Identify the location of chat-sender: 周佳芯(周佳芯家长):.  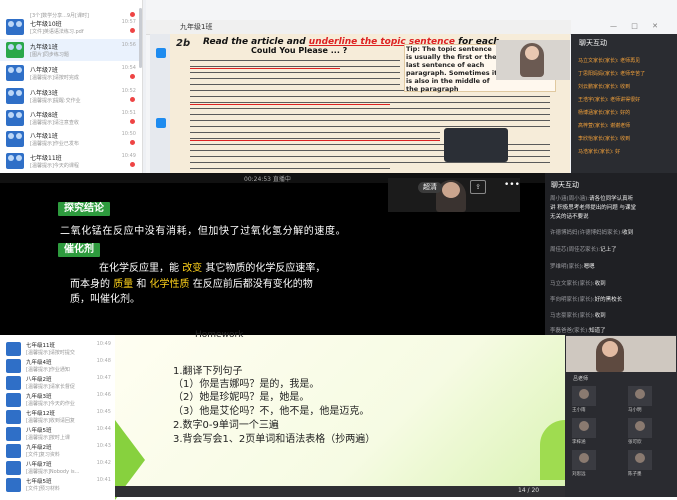
(575, 250).